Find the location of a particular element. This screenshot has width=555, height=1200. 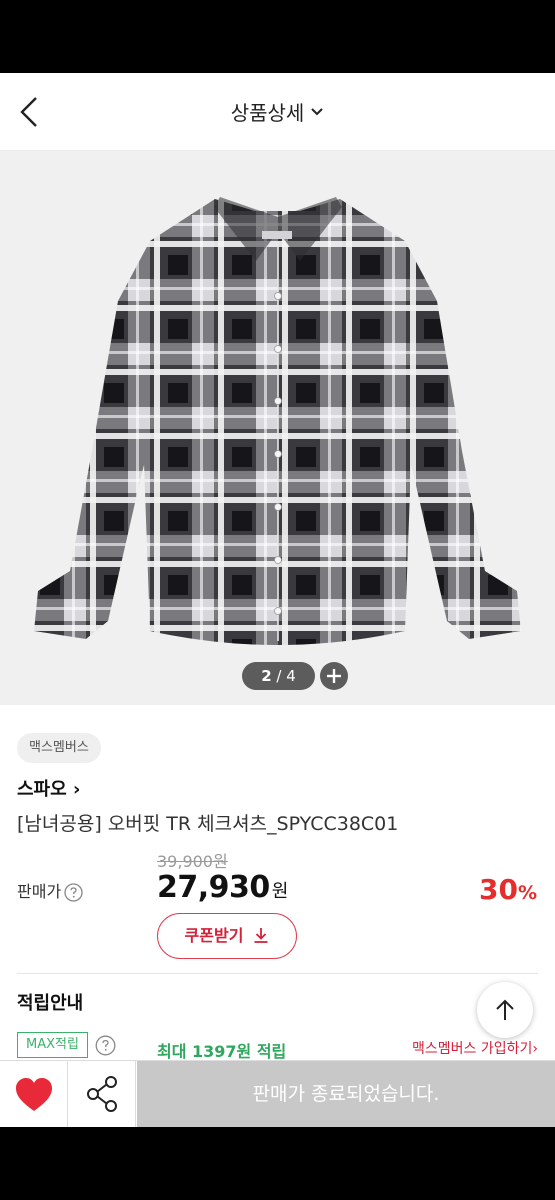

share-icon is located at coordinates (102, 1094).